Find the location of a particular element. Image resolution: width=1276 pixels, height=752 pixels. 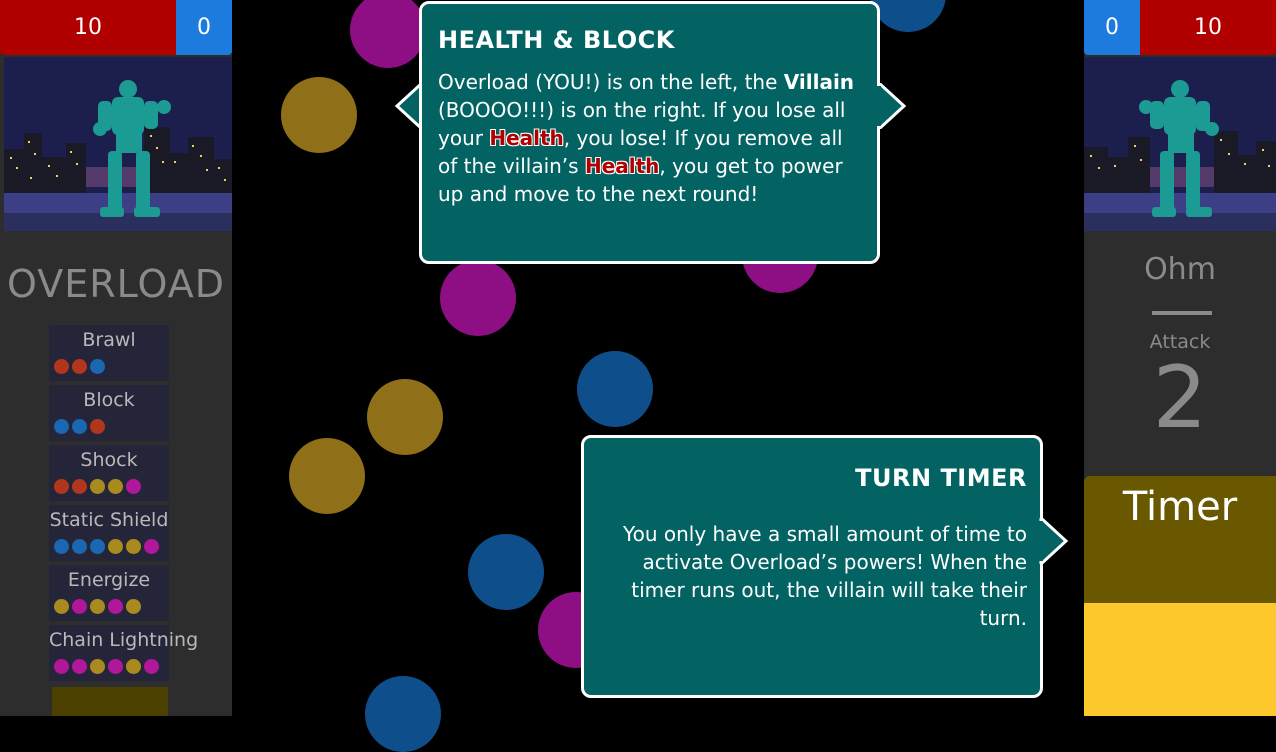

ability-card: Block is located at coordinates (109, 413).